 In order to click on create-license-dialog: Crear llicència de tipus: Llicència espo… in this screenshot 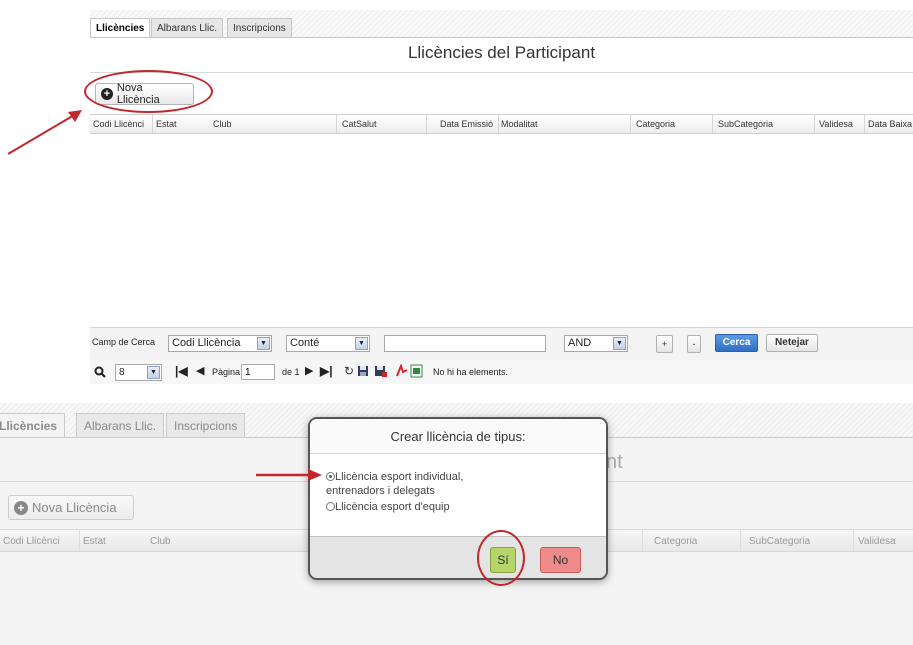, I will do `click(458, 498)`.